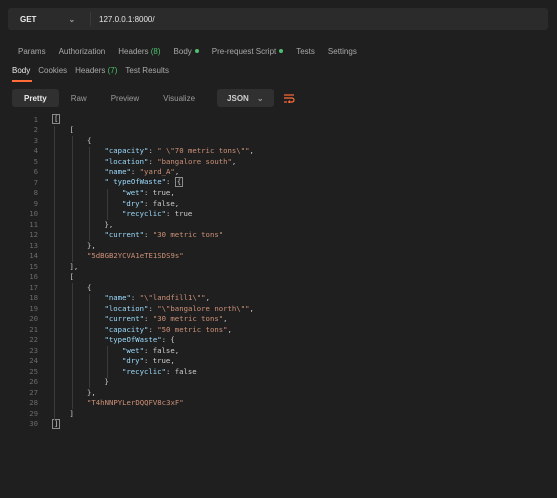 The image size is (557, 498). Describe the element at coordinates (56, 423) in the screenshot. I see `code-text: ]` at that location.